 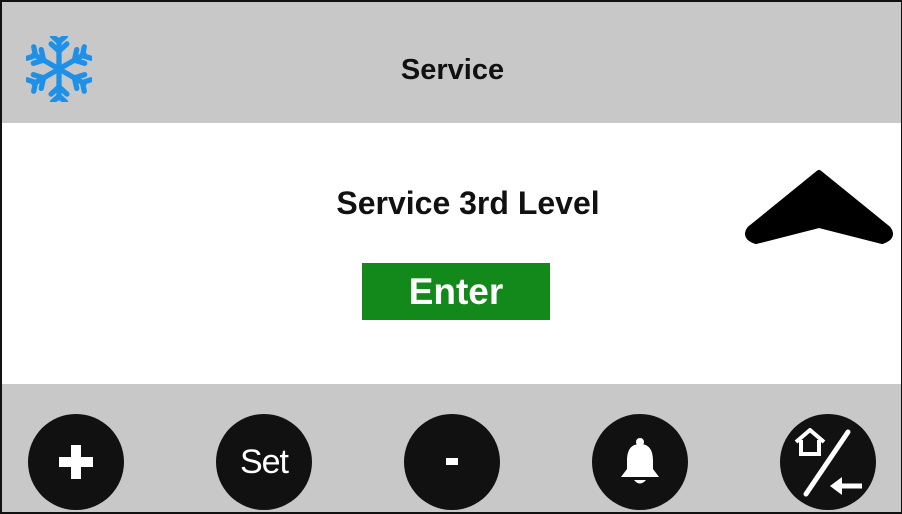 I want to click on plus-button, so click(x=76, y=462).